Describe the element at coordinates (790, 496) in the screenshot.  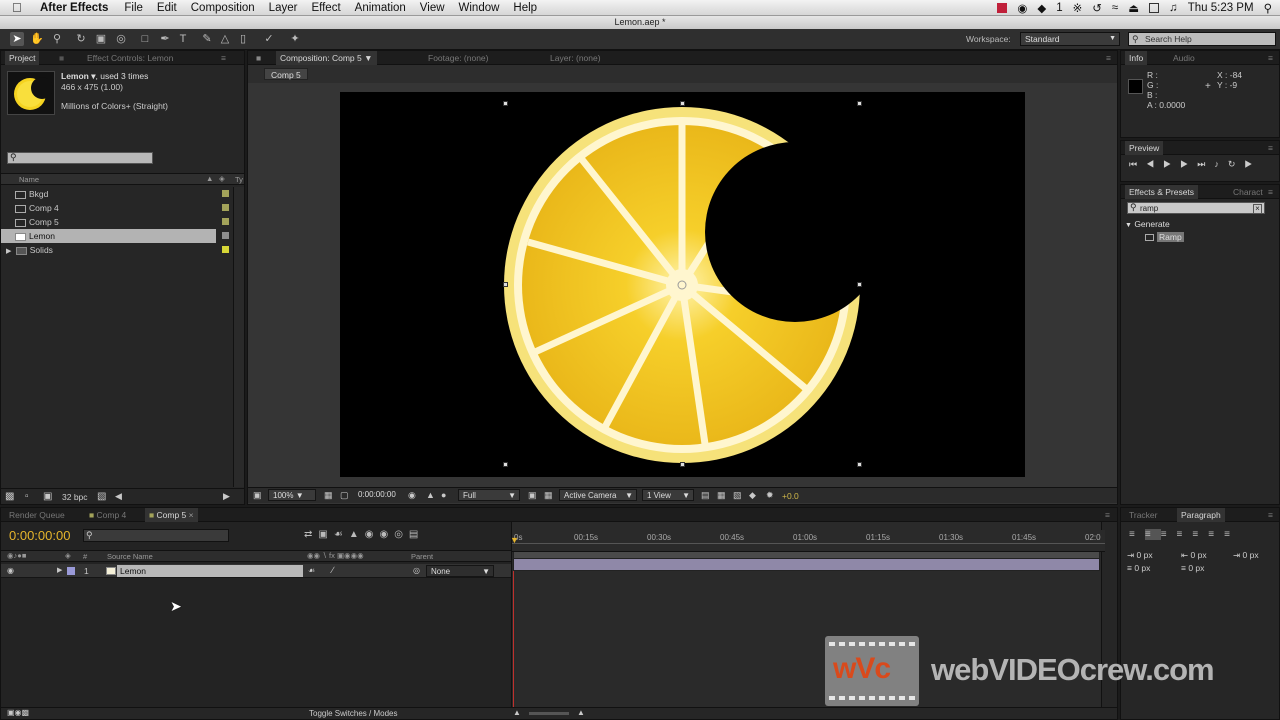
I see `exposure-value: +0.0` at that location.